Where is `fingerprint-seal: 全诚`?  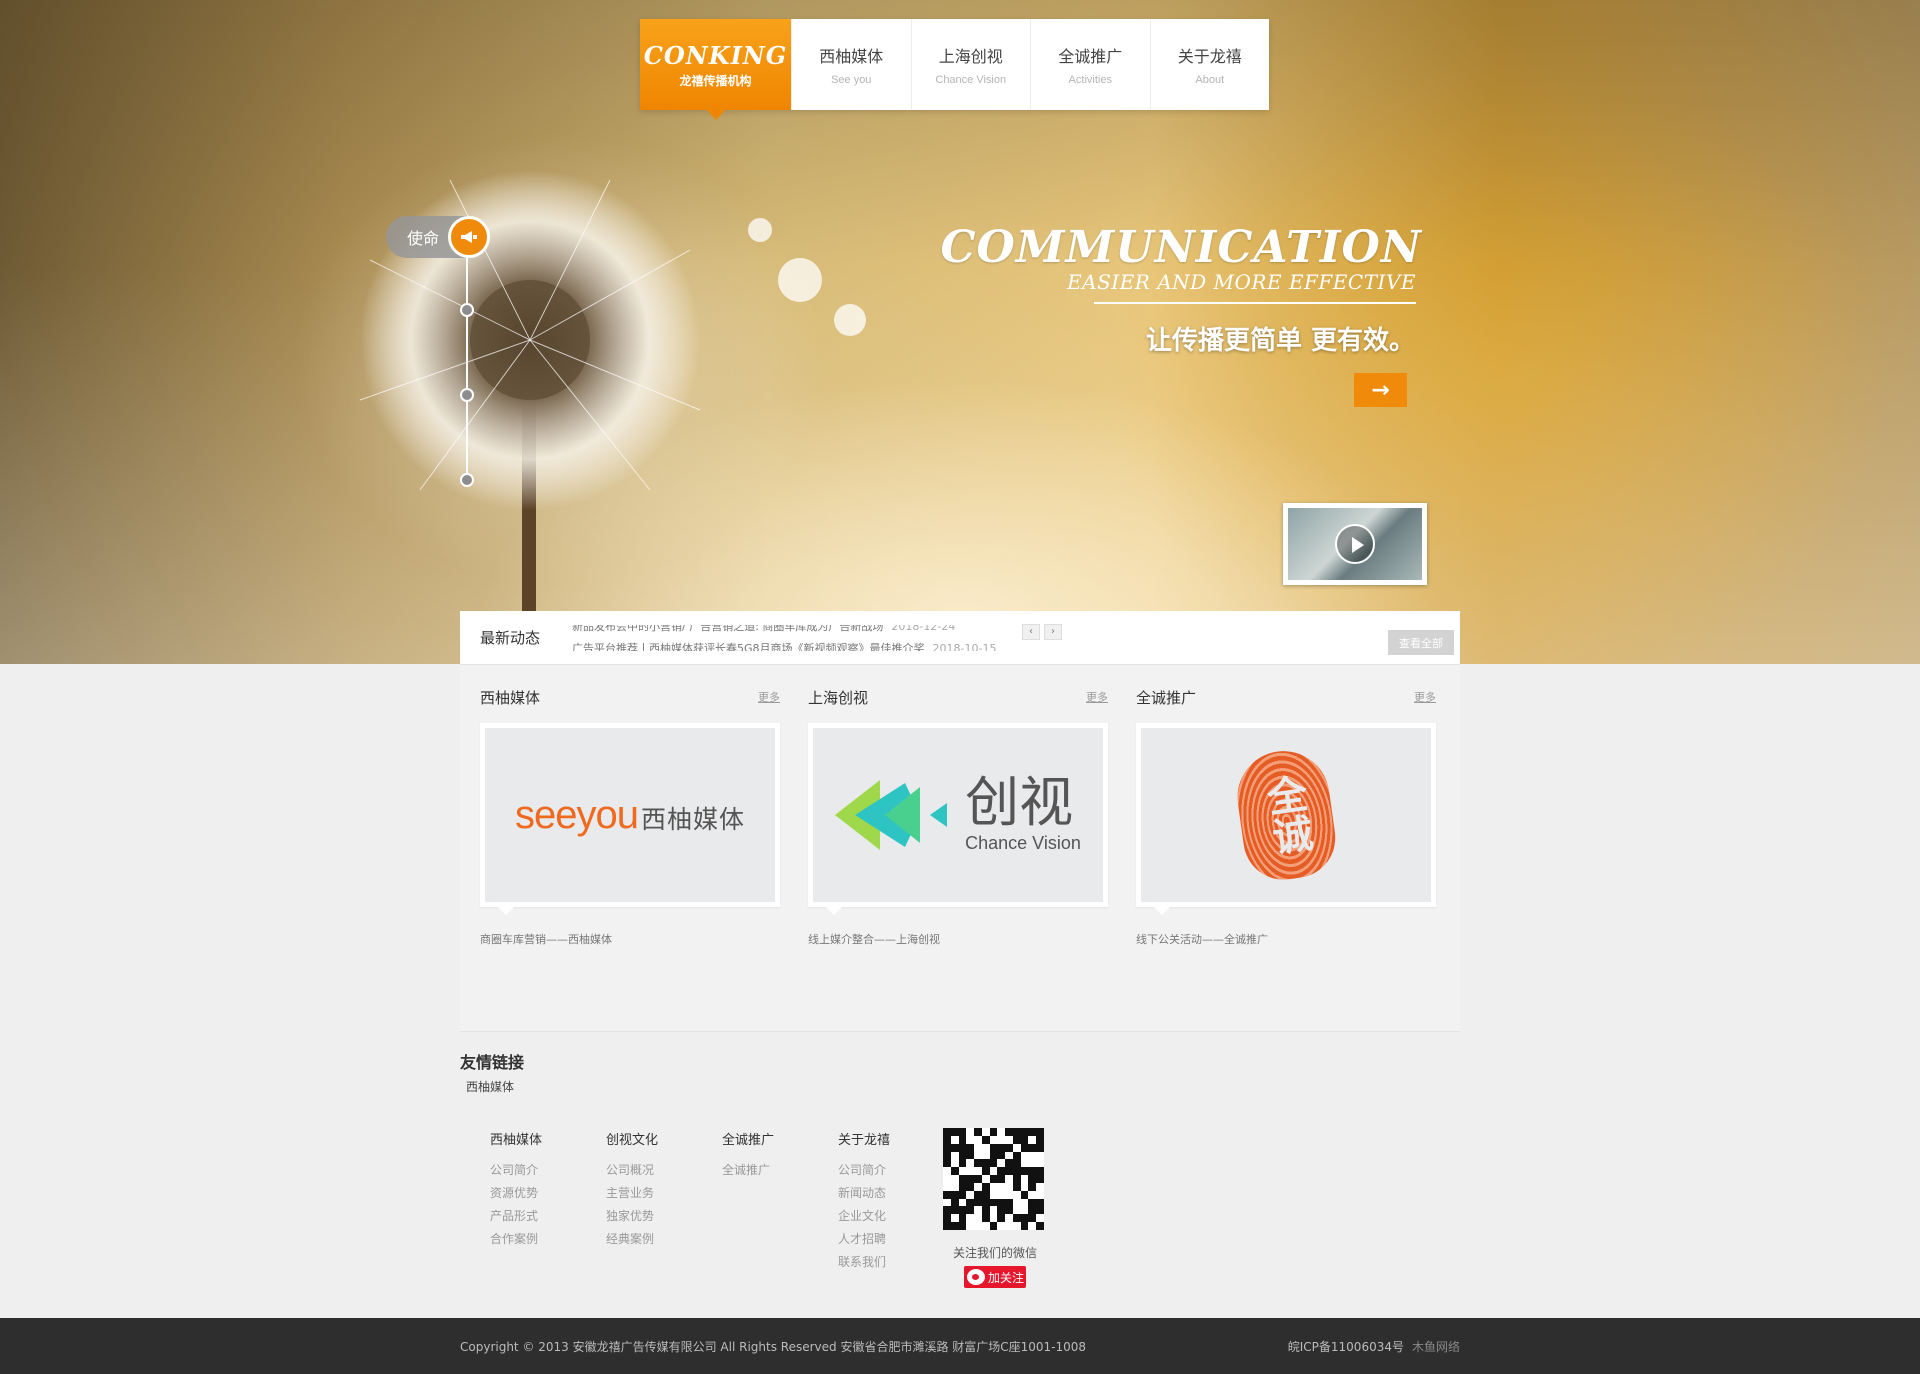
fingerprint-seal: 全诚 is located at coordinates (1286, 815).